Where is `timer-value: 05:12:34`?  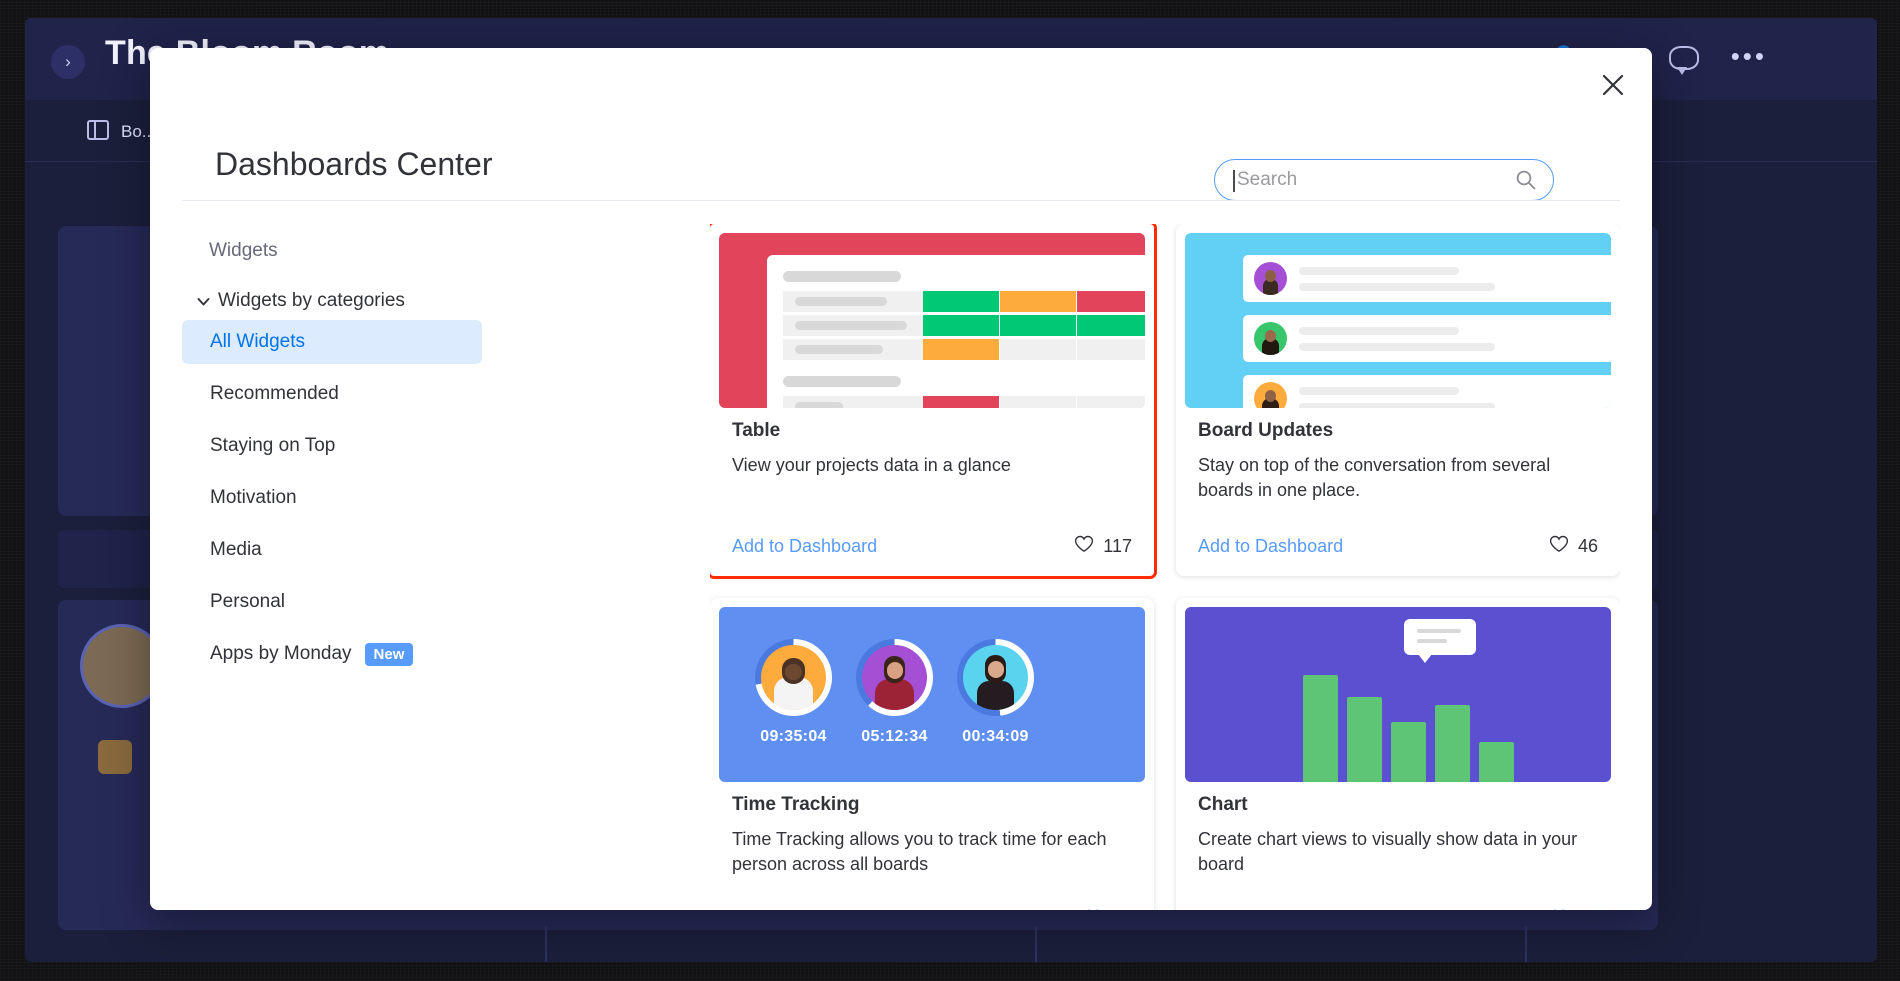 timer-value: 05:12:34 is located at coordinates (894, 736).